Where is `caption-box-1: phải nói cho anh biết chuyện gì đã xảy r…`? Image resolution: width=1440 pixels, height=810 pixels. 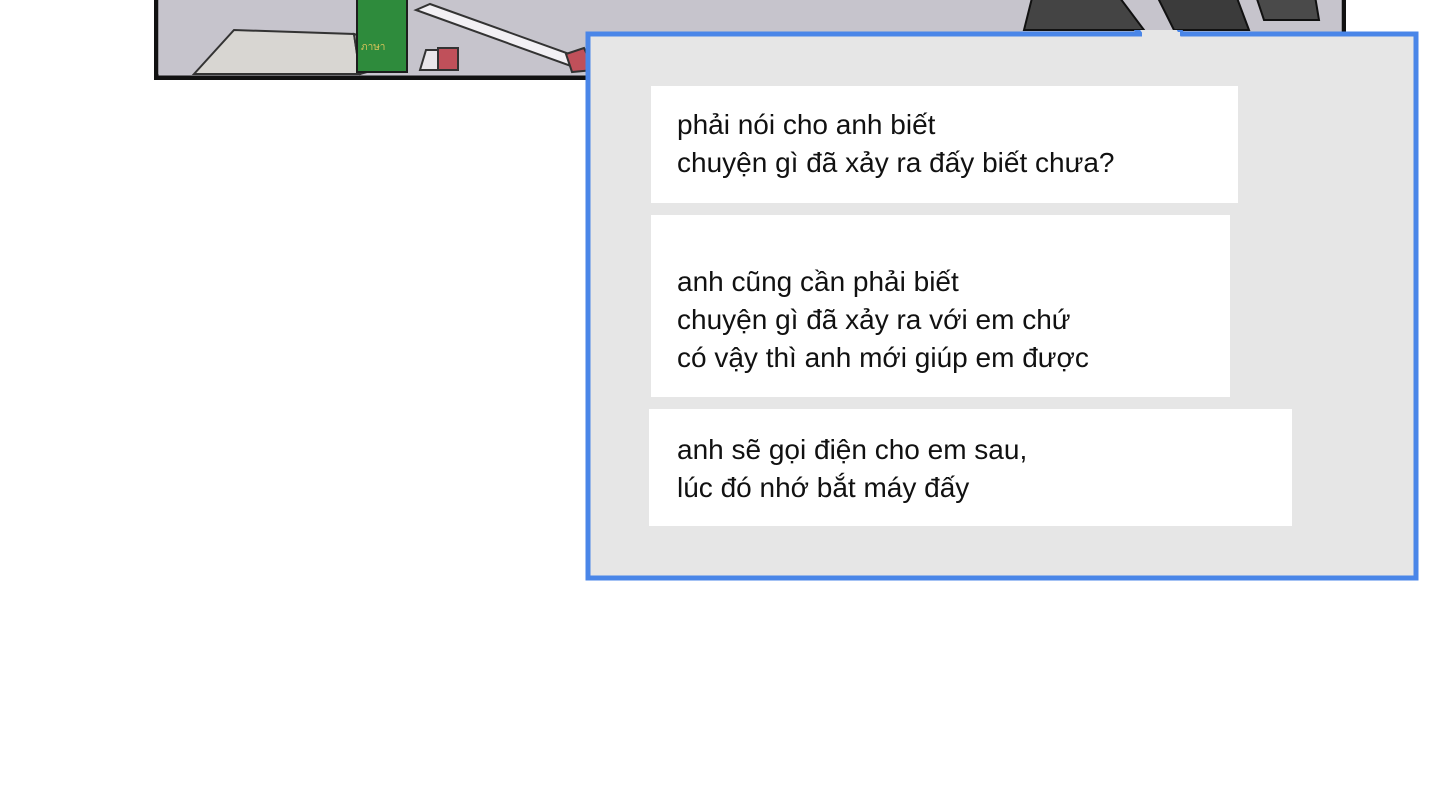 caption-box-1: phải nói cho anh biết chuyện gì đã xảy r… is located at coordinates (944, 144).